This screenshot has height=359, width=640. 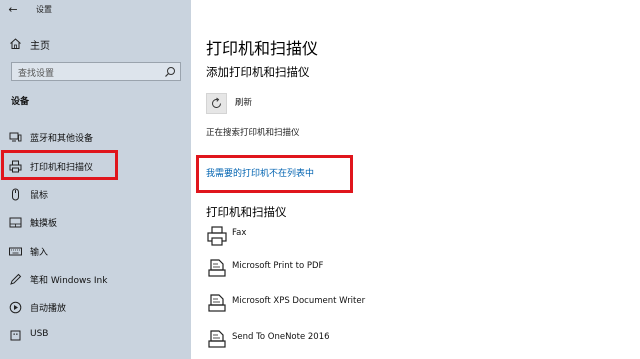 What do you see at coordinates (246, 212) in the screenshot?
I see `printers-section-title: 打印机和扫描仪` at bounding box center [246, 212].